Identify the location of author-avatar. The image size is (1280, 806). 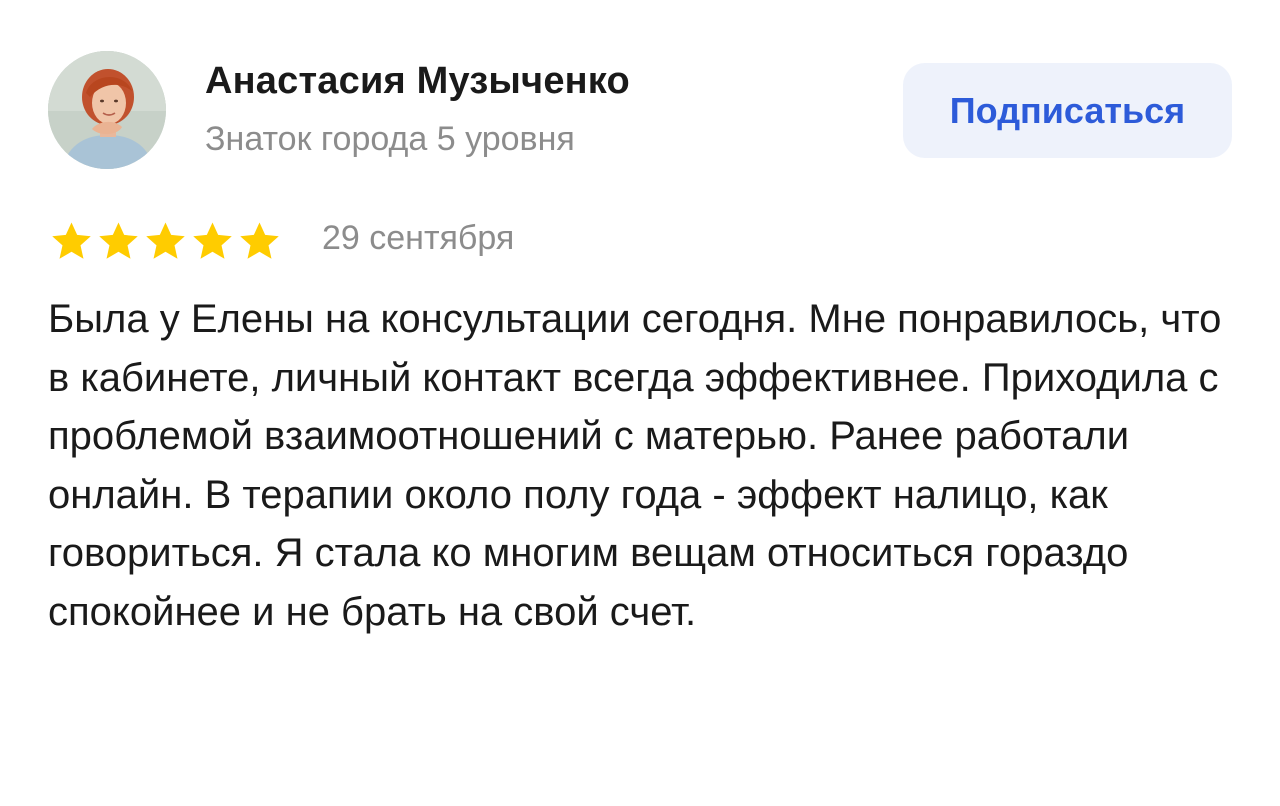
(107, 110).